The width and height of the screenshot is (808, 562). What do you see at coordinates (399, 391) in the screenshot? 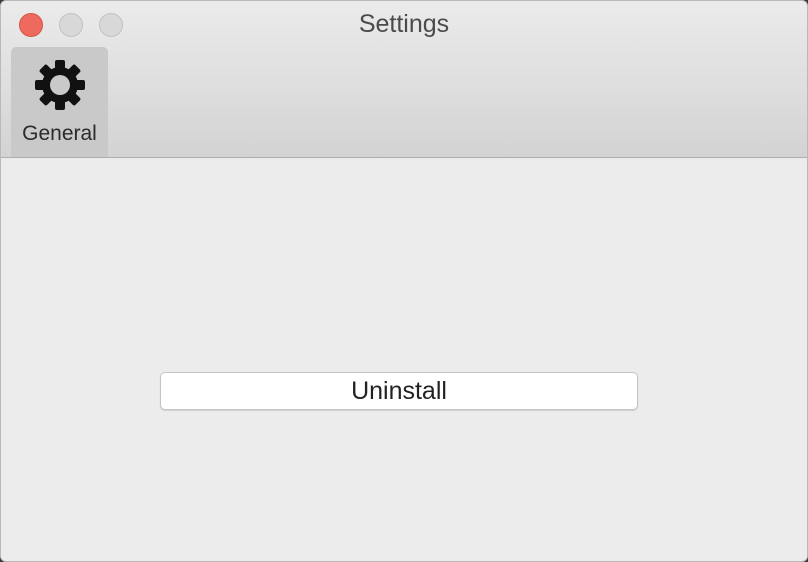
I see `uninstall-button: Uninstall` at bounding box center [399, 391].